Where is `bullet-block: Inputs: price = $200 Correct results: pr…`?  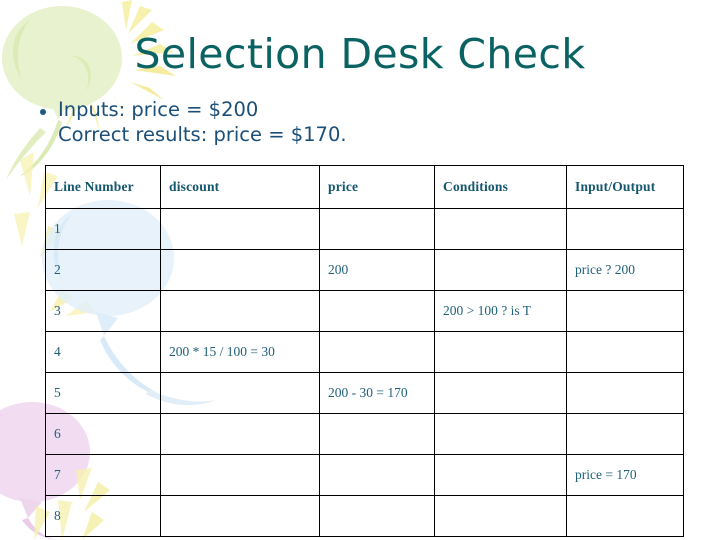
bullet-block: Inputs: price = $200 Correct results: pr… is located at coordinates (360, 122).